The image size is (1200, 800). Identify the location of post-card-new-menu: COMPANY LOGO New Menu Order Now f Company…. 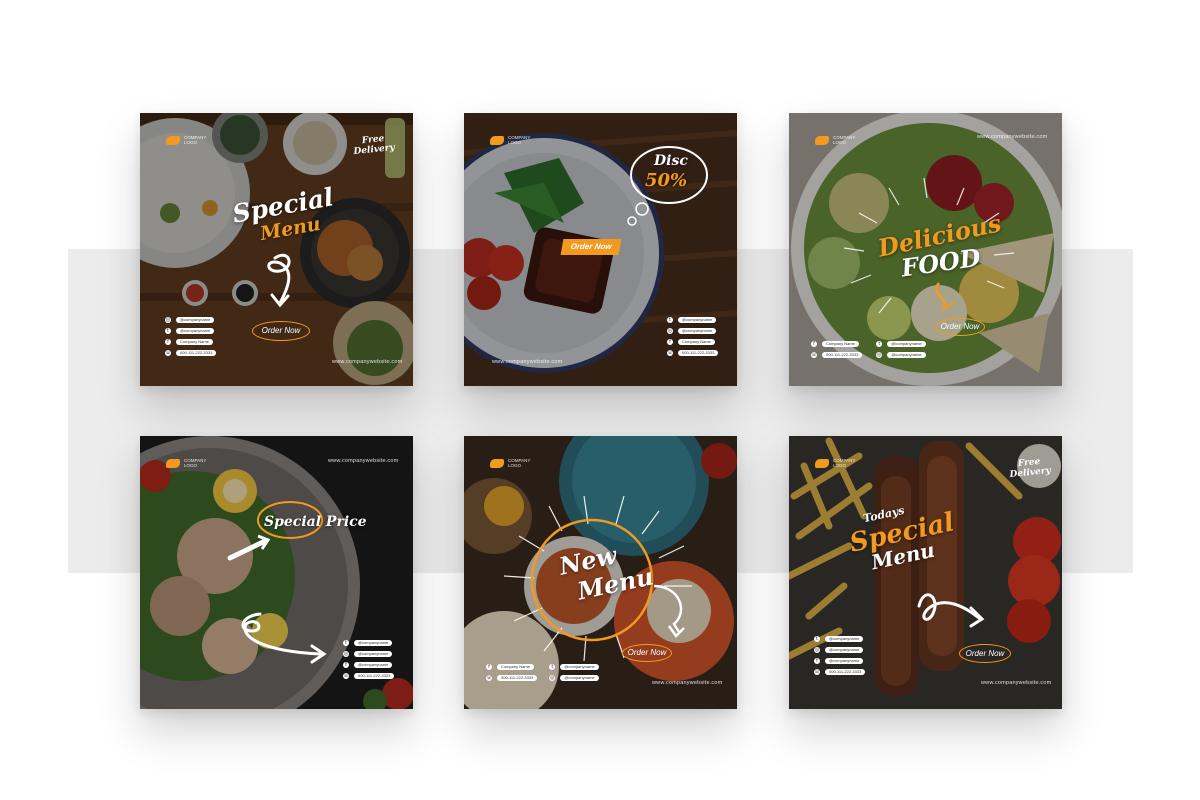
(600, 572).